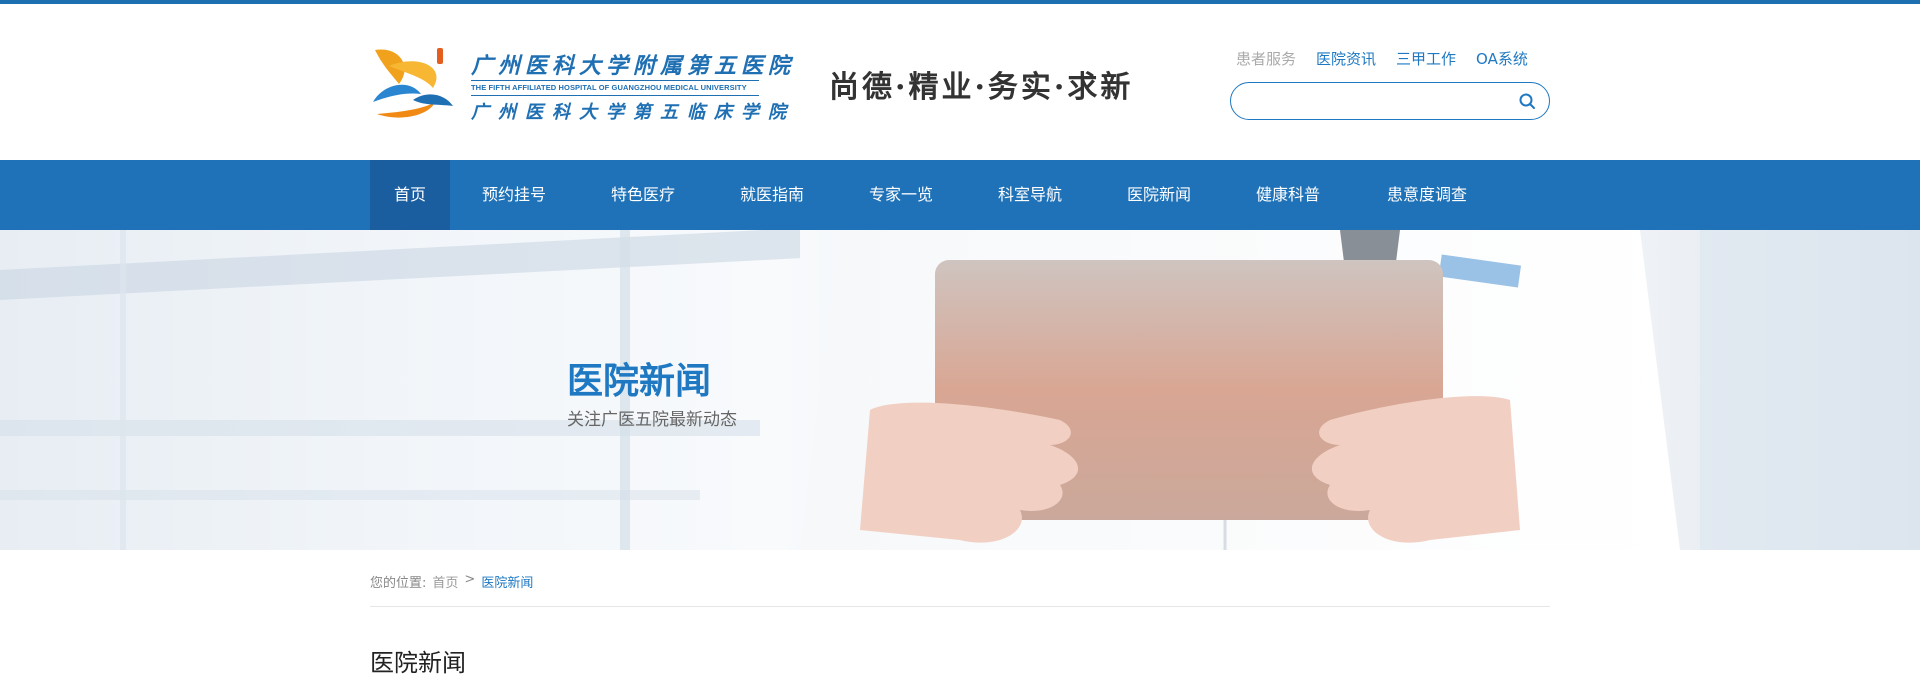 This screenshot has width=1920, height=690. What do you see at coordinates (643, 195) in the screenshot?
I see `nav-item-specialty: 特色医疗` at bounding box center [643, 195].